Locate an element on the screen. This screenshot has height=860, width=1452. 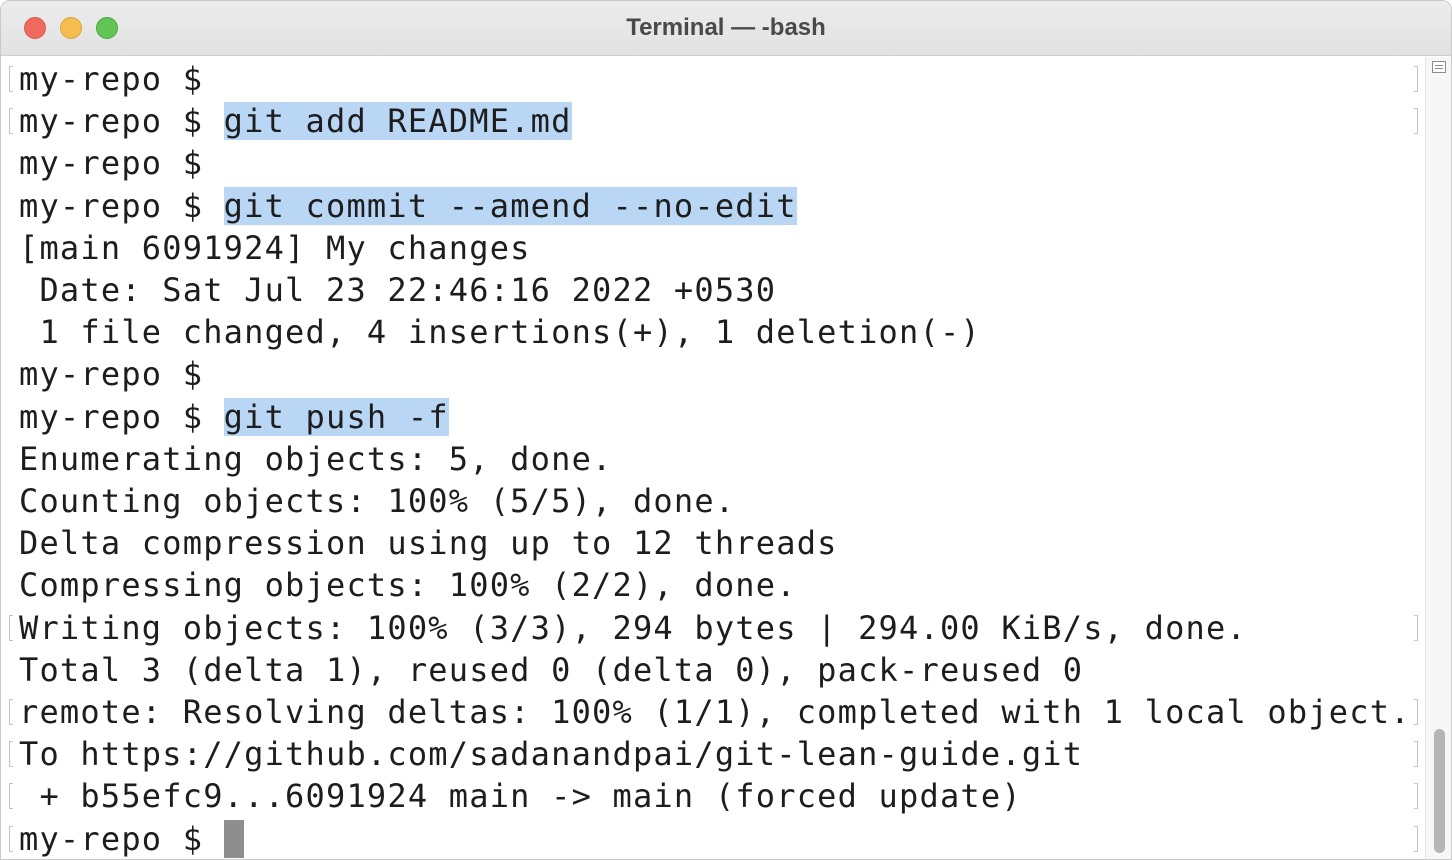
output-line: Compressing objects: 100% (2/2), done. is located at coordinates (408, 585).